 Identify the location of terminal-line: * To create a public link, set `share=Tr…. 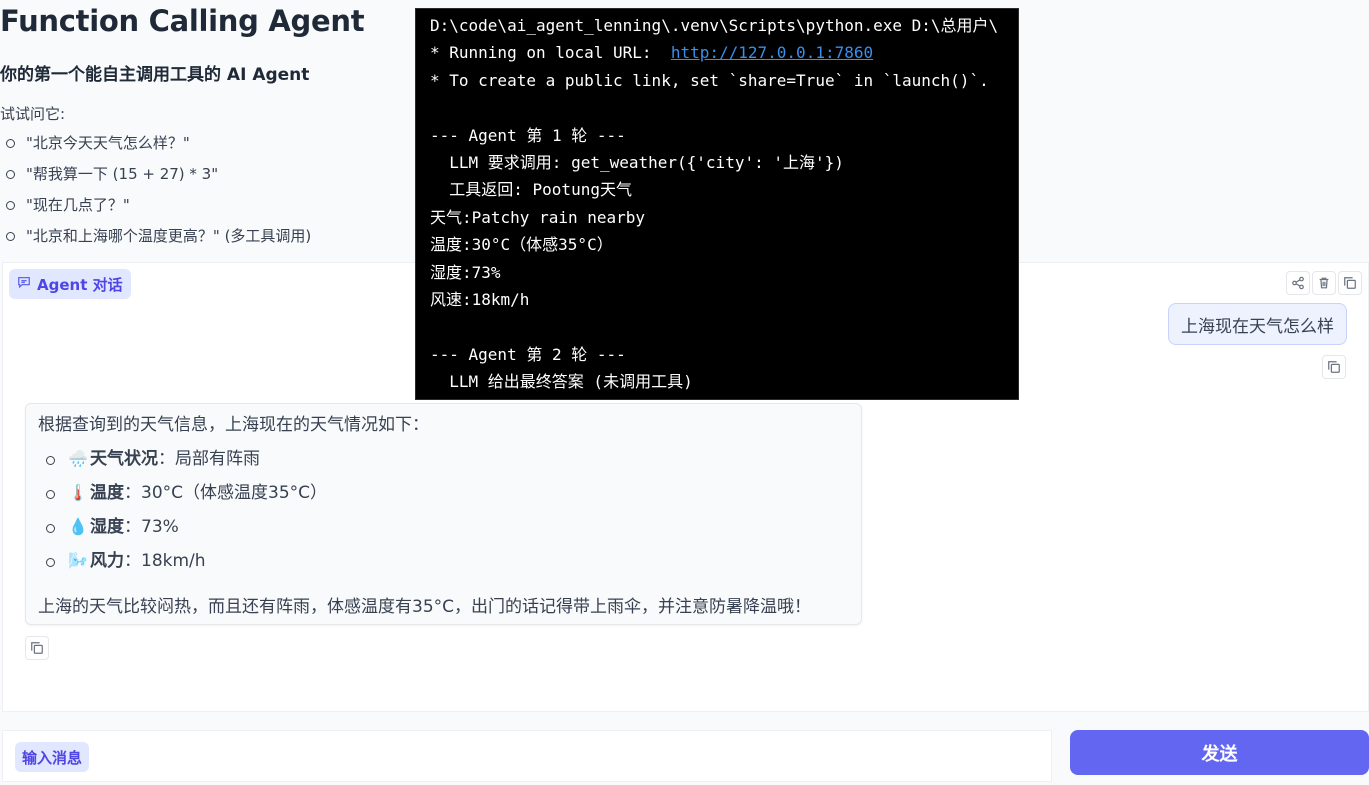
(709, 80).